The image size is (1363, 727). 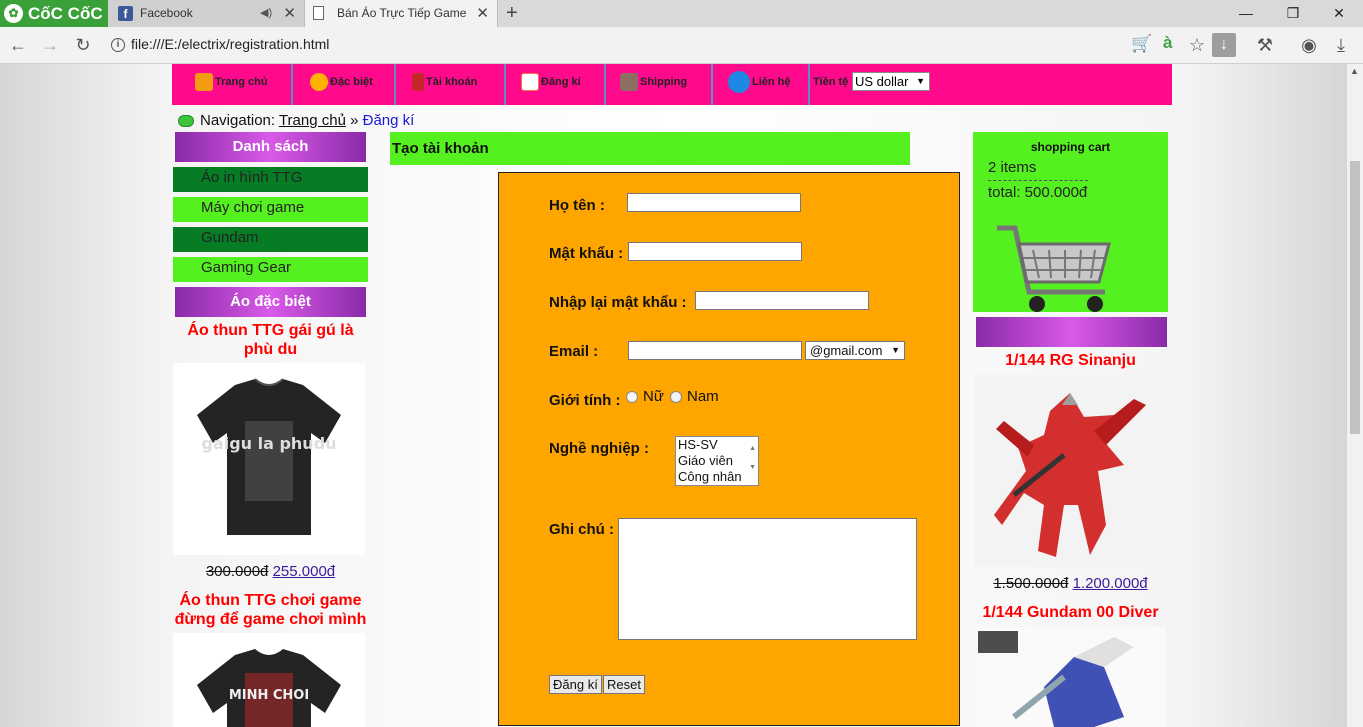 I want to click on email-input, so click(x=715, y=350).